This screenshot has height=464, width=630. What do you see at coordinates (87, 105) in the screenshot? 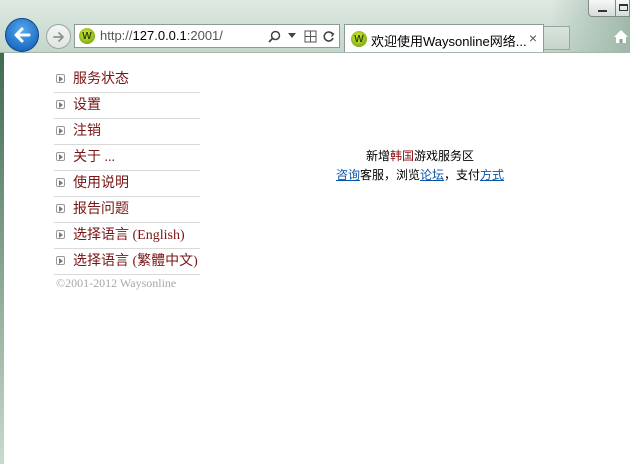
I see `menu-link: 设置` at bounding box center [87, 105].